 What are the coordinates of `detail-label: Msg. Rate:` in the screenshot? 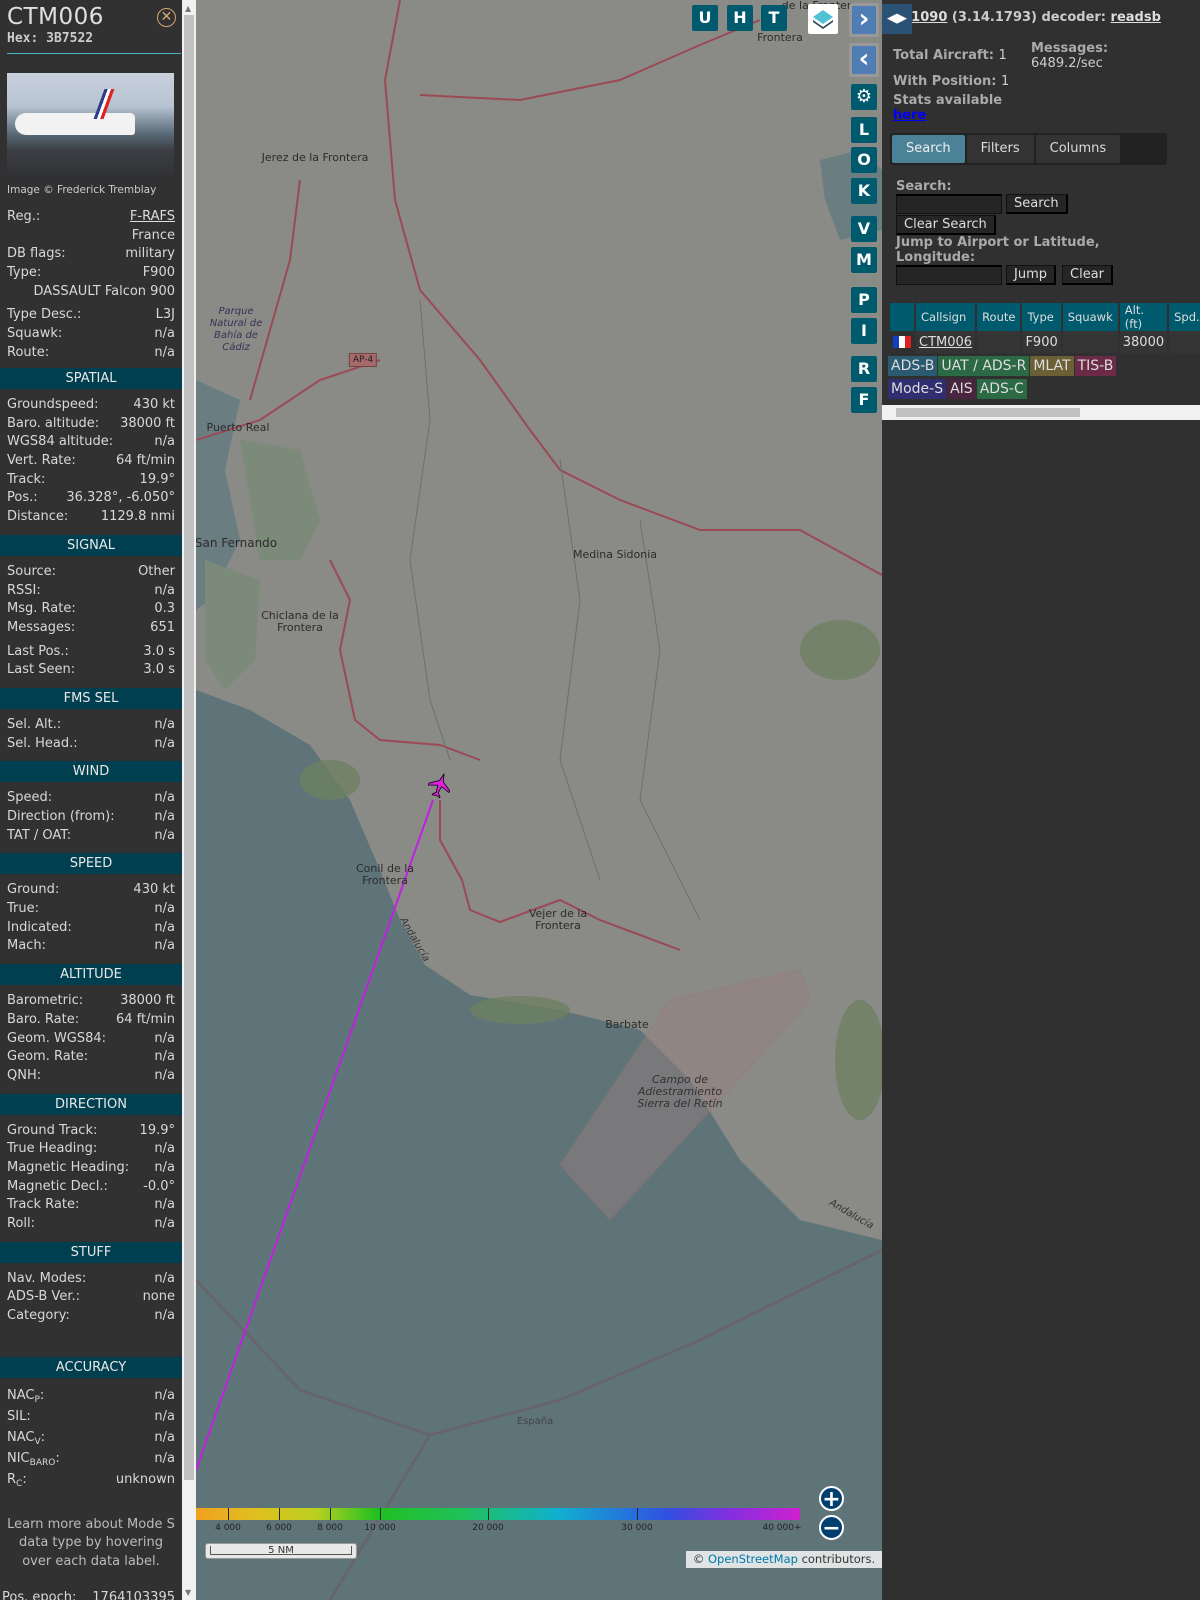 It's located at (41, 609).